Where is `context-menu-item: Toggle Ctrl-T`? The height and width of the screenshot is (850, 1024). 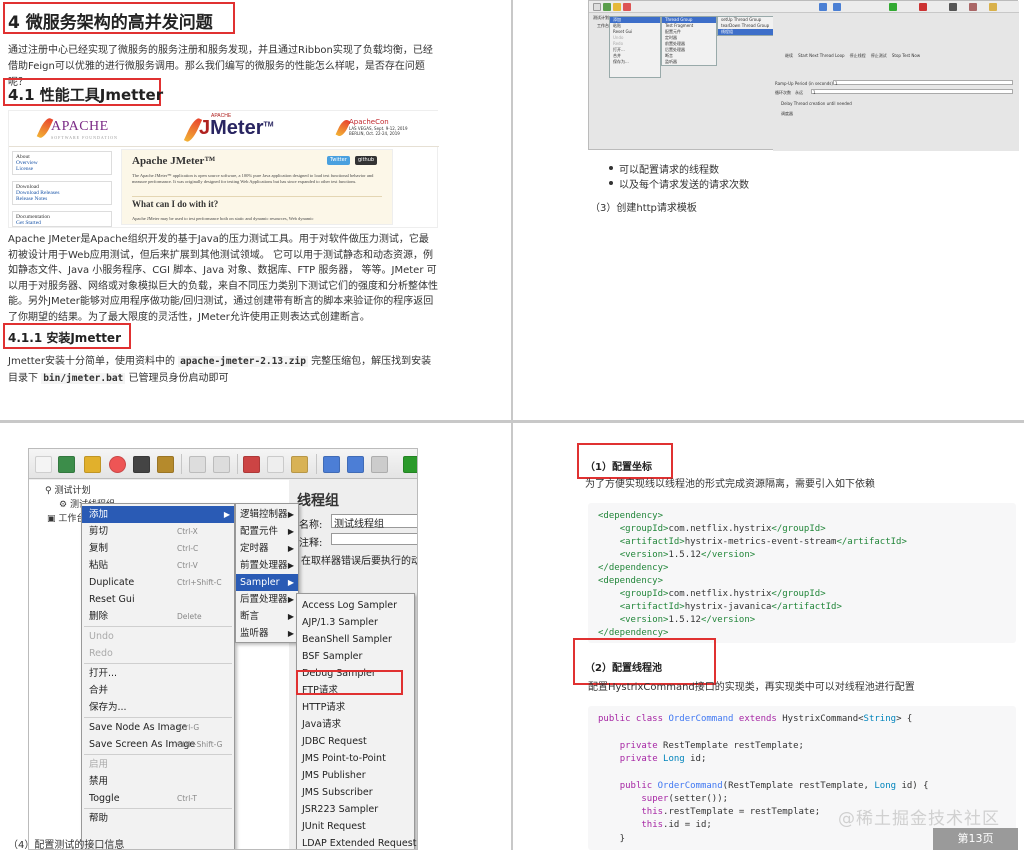 context-menu-item: Toggle Ctrl-T is located at coordinates (158, 798).